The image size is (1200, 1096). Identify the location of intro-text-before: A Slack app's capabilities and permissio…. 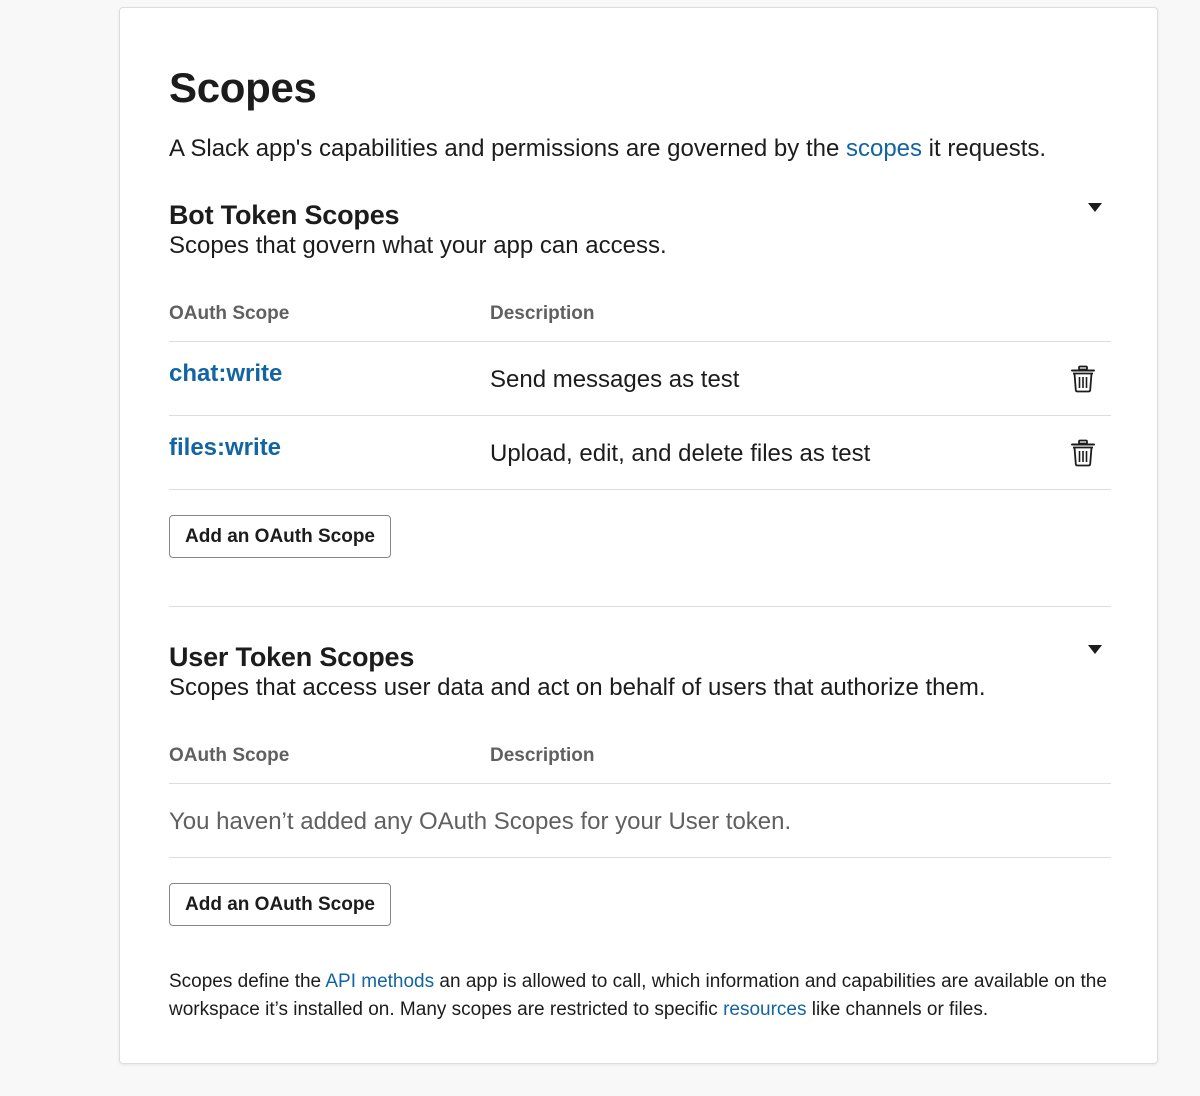
(507, 148).